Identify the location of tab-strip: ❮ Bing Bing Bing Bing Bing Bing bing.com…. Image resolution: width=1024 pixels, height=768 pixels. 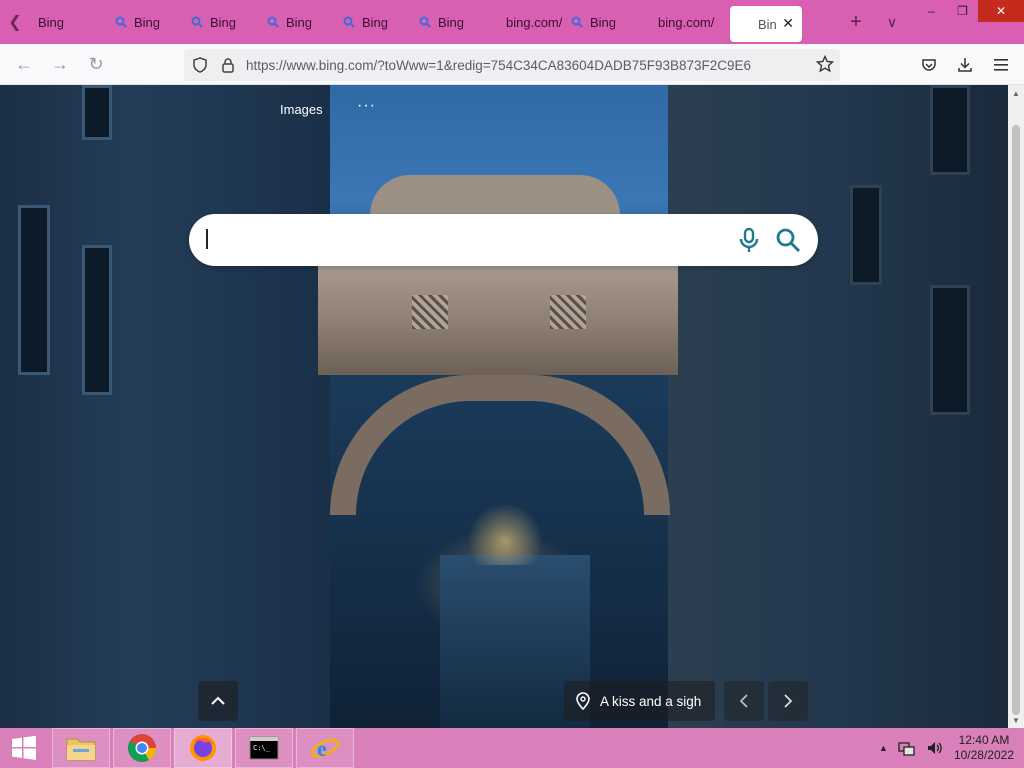
(512, 22).